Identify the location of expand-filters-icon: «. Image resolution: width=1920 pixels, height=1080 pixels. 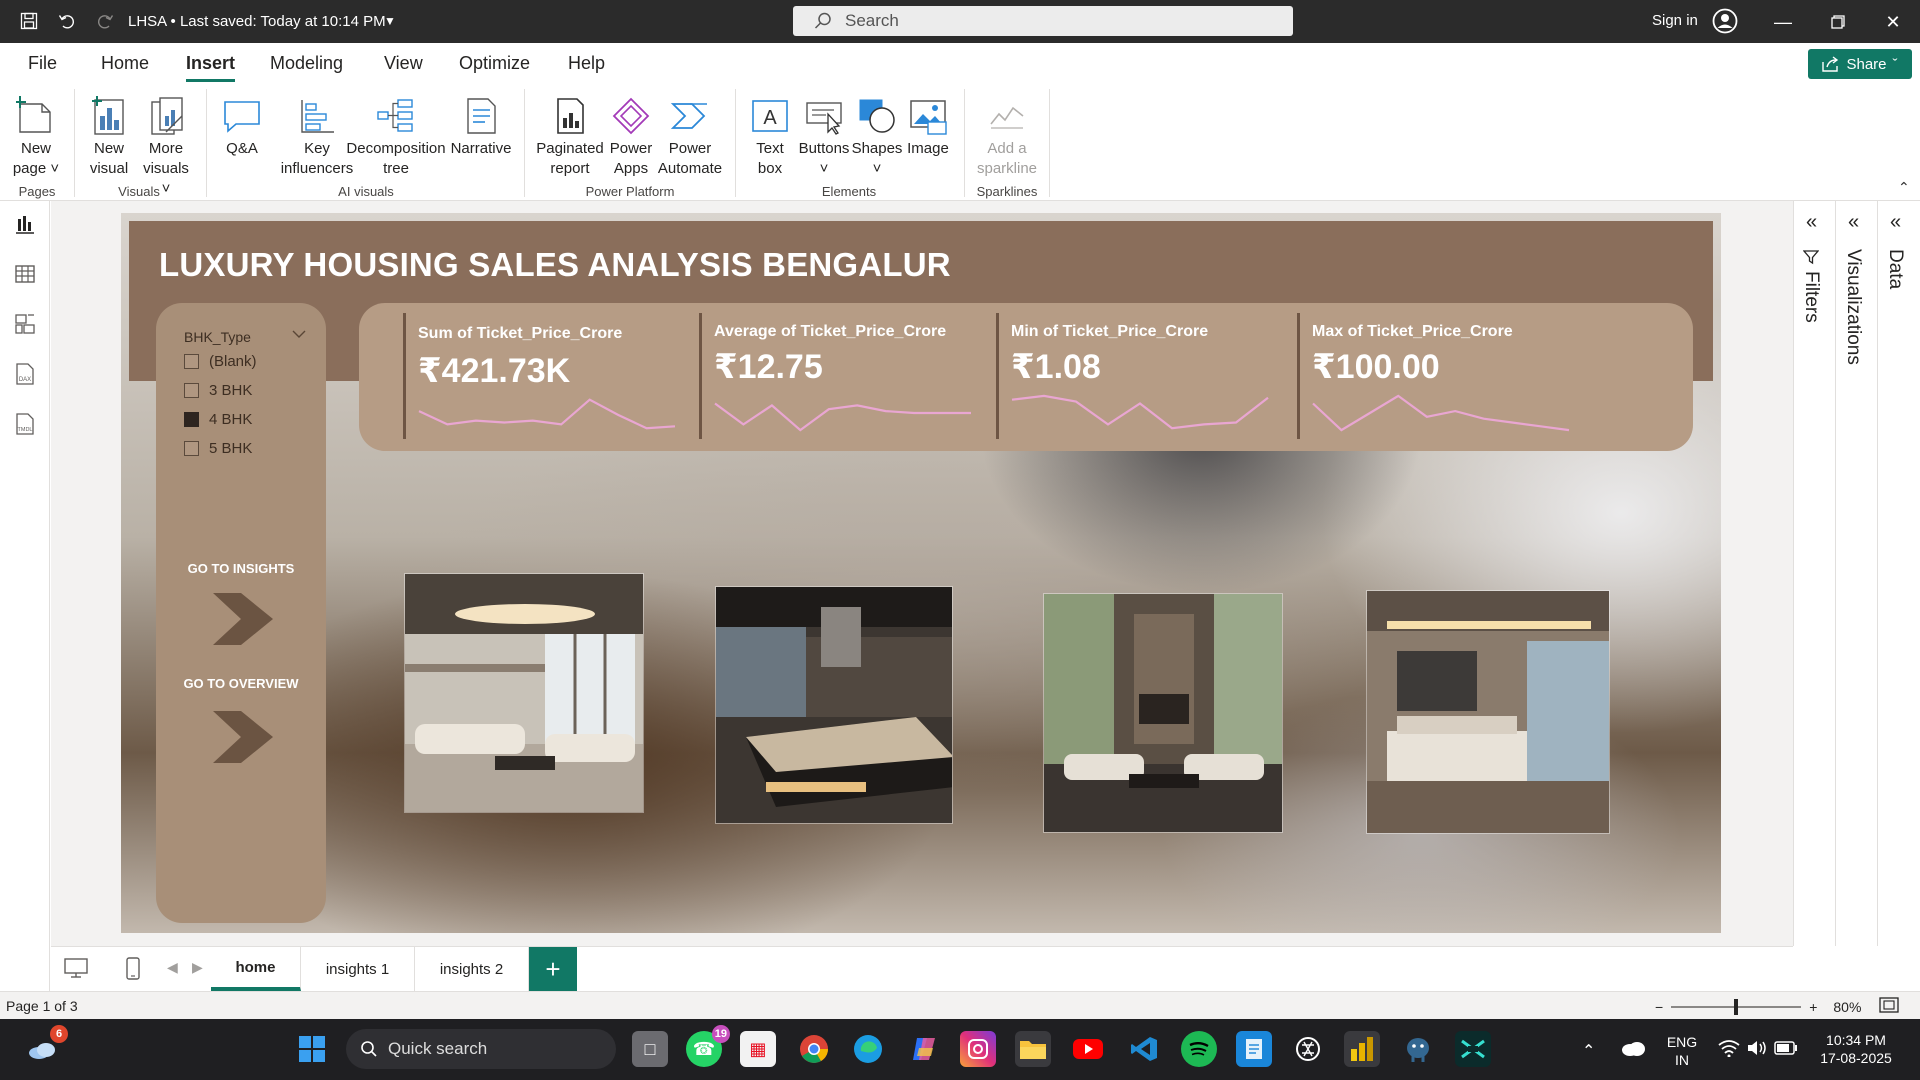
(1811, 222).